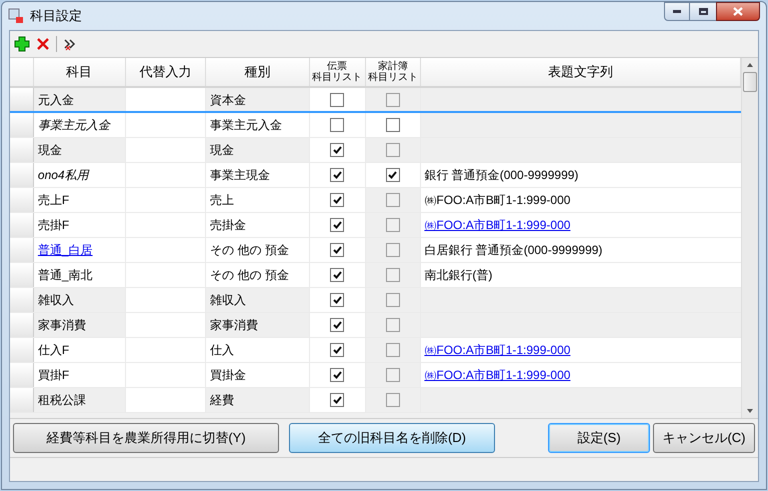  What do you see at coordinates (513, 250) in the screenshot?
I see `table-cell-text: 白居銀行 普通預金(000-9999999)` at bounding box center [513, 250].